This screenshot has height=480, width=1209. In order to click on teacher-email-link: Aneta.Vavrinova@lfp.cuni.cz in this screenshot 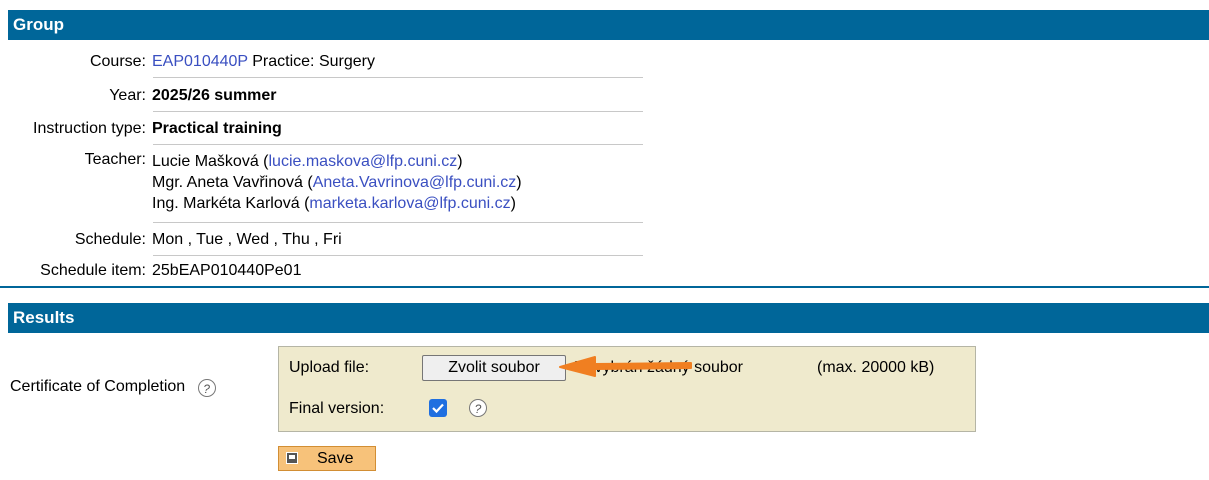, I will do `click(415, 182)`.